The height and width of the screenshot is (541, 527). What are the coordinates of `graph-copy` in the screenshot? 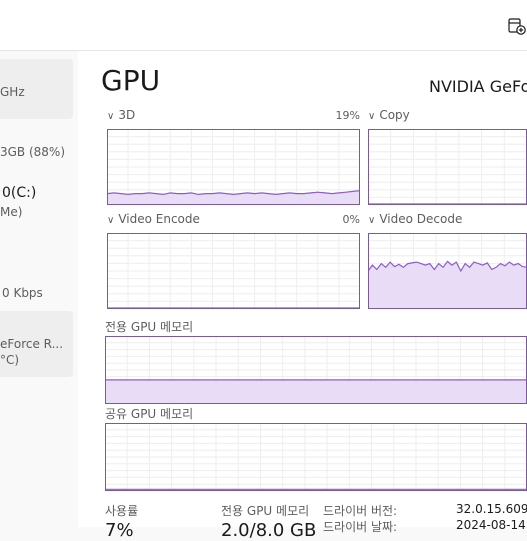 It's located at (447, 167).